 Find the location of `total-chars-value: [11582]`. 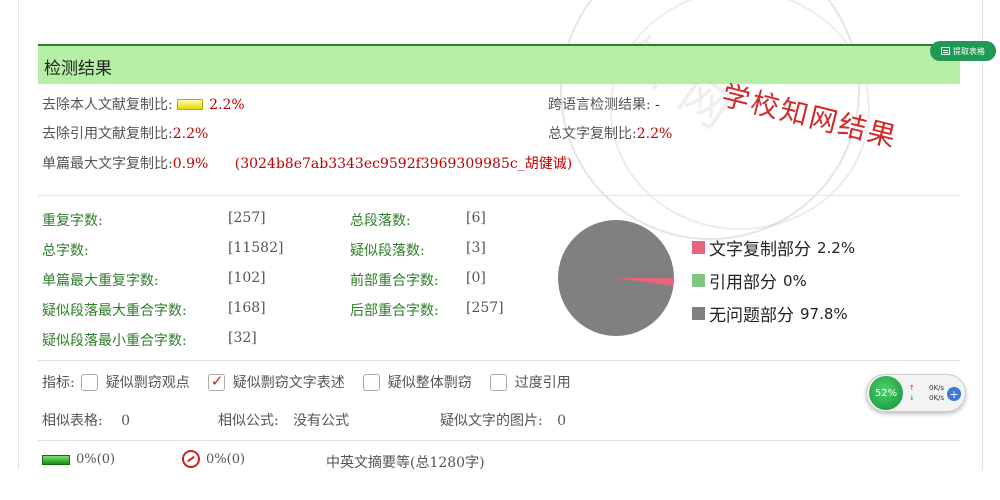

total-chars-value: [11582] is located at coordinates (256, 248).